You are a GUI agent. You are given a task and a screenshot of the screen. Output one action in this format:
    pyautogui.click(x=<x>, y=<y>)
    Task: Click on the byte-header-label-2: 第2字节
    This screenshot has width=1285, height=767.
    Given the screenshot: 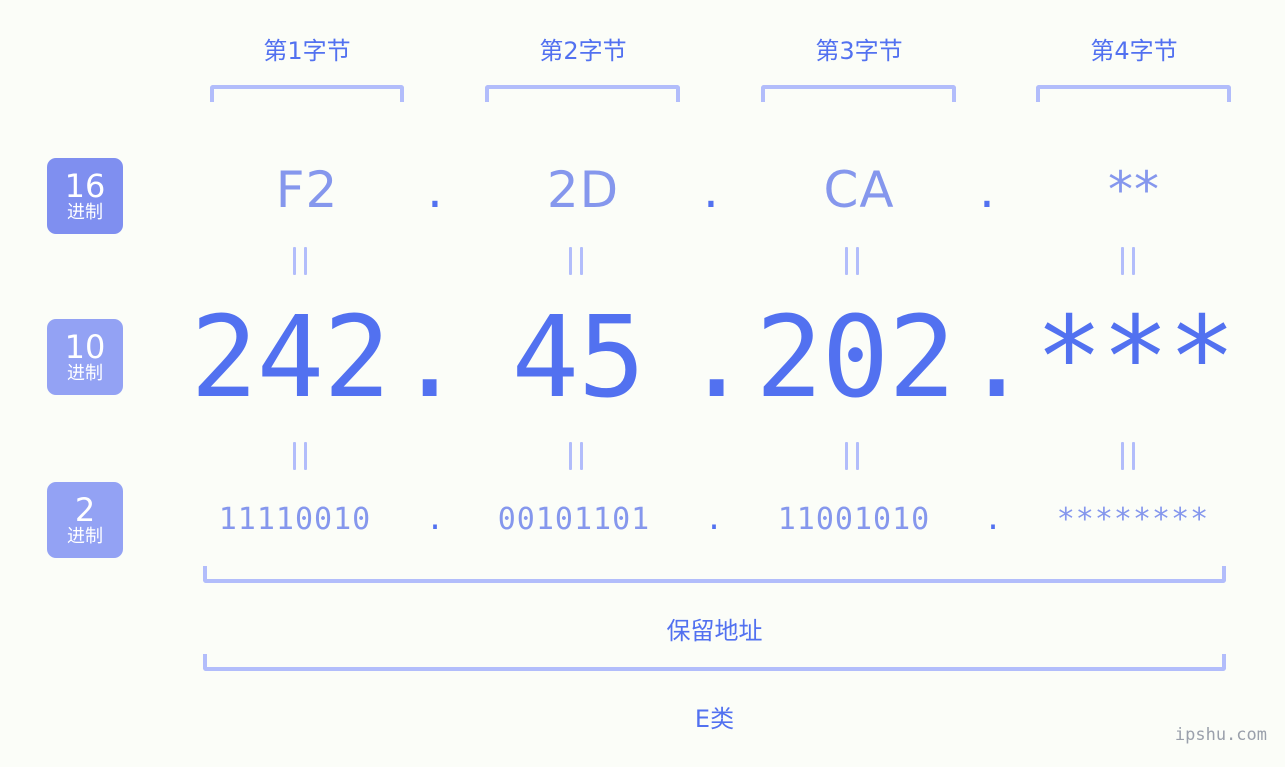 What is the action you would take?
    pyautogui.click(x=583, y=51)
    